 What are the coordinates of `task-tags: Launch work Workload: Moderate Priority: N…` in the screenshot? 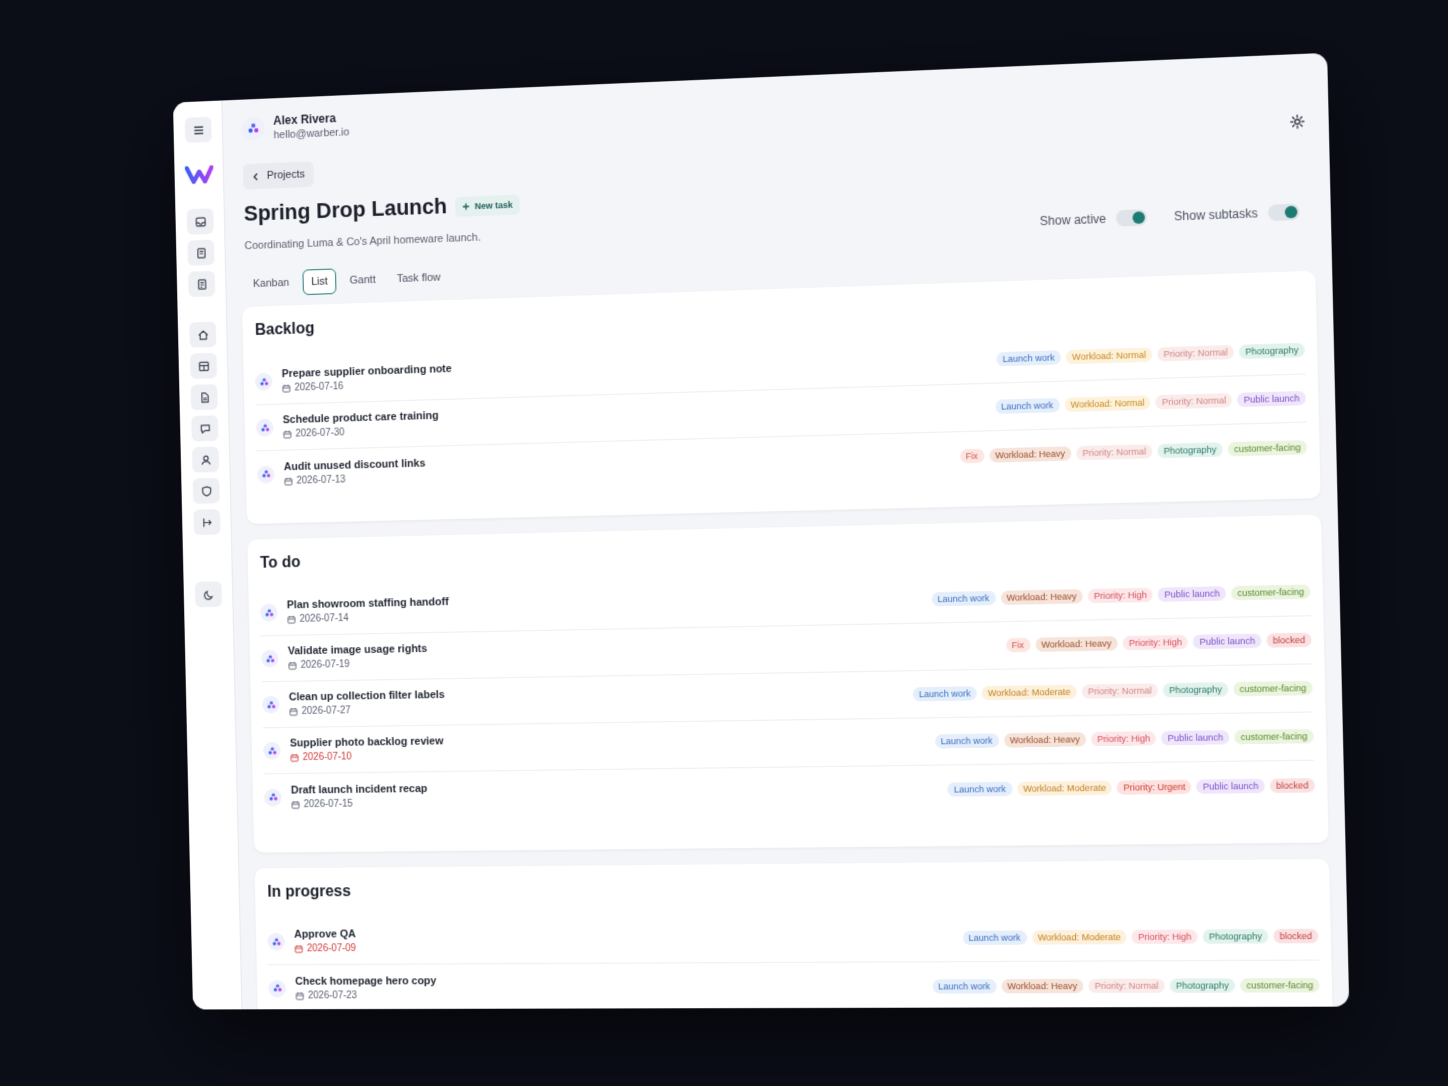 It's located at (1112, 691).